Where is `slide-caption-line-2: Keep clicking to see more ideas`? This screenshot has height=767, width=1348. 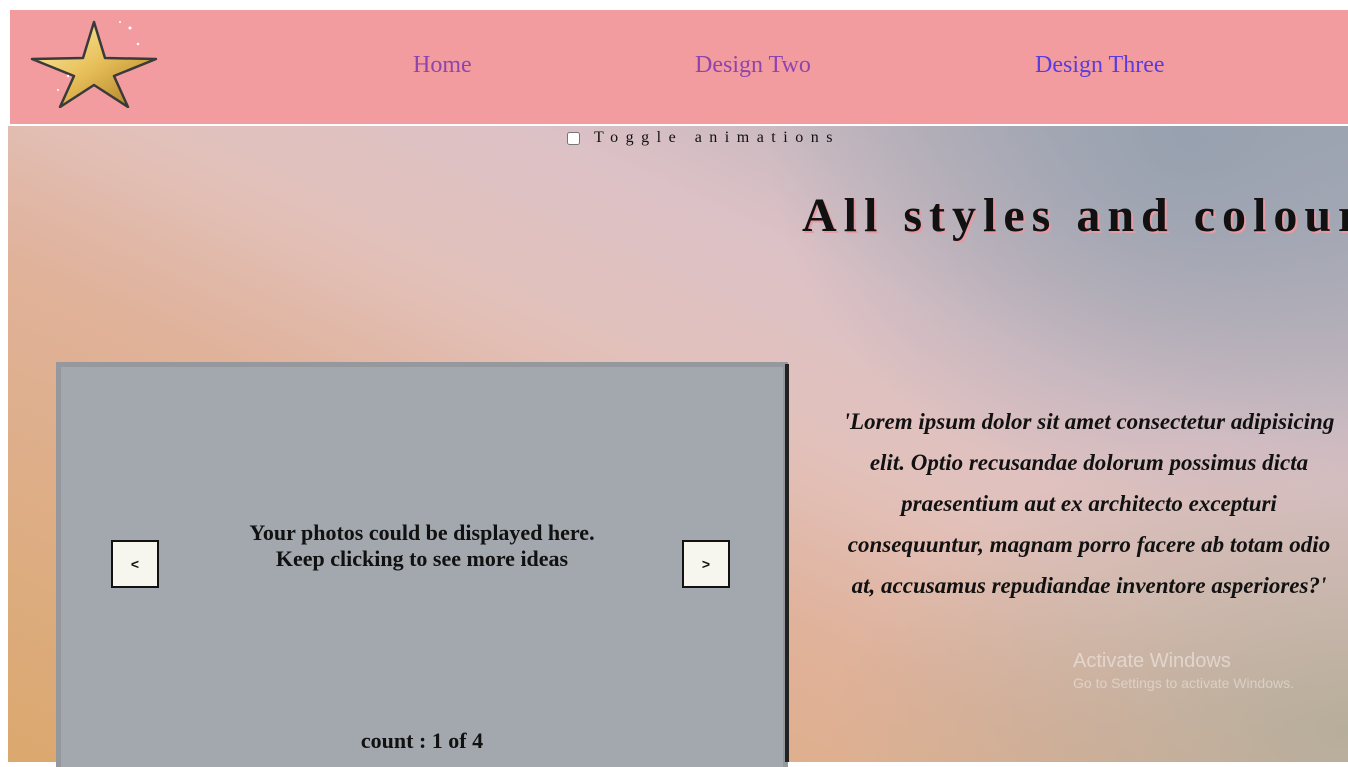 slide-caption-line-2: Keep clicking to see more ideas is located at coordinates (422, 558).